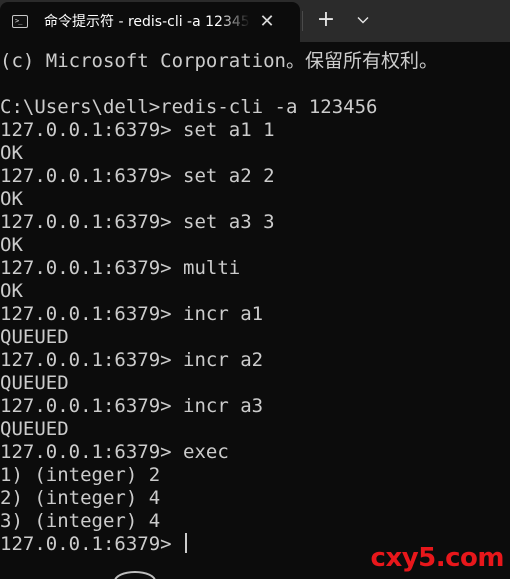 This screenshot has height=579, width=510. What do you see at coordinates (137, 222) in the screenshot?
I see `terminal-line: 127.0.0.1:6379> set a3 3` at bounding box center [137, 222].